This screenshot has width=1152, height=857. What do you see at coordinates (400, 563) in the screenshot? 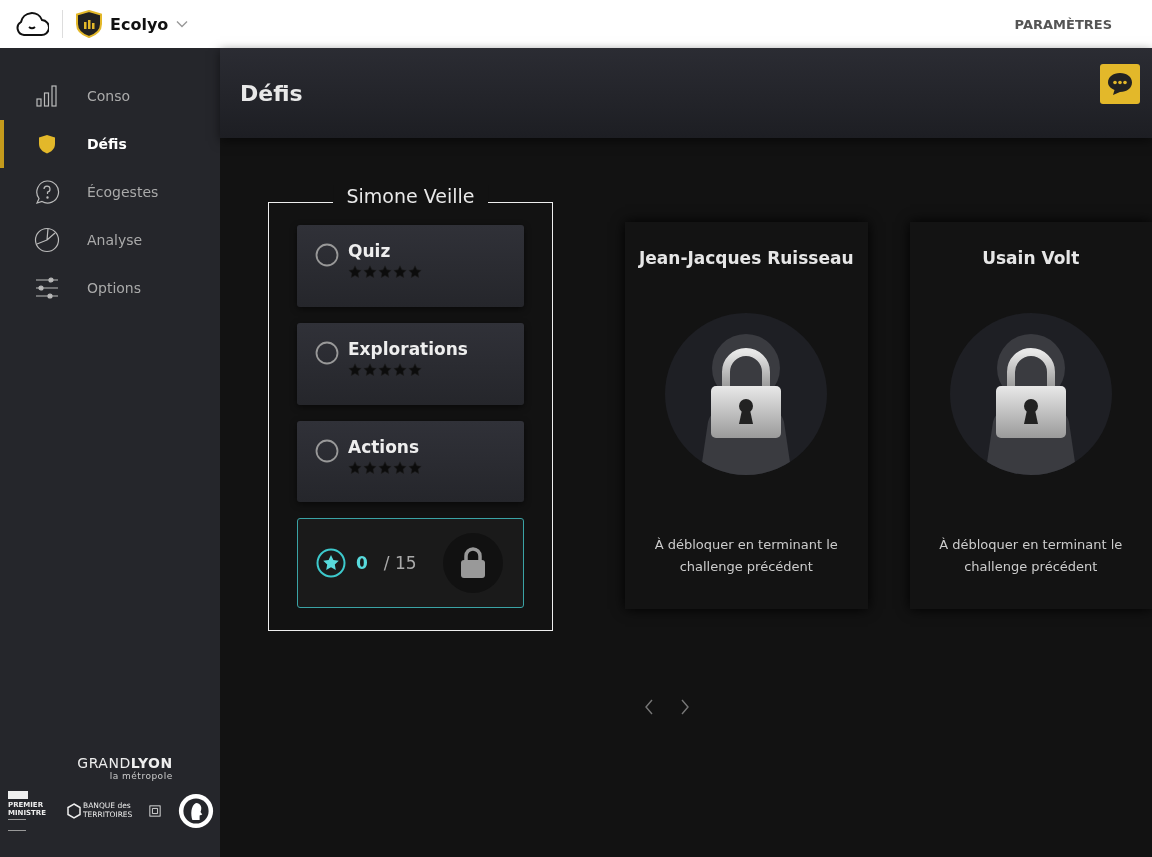
I see `score-total: / 15` at bounding box center [400, 563].